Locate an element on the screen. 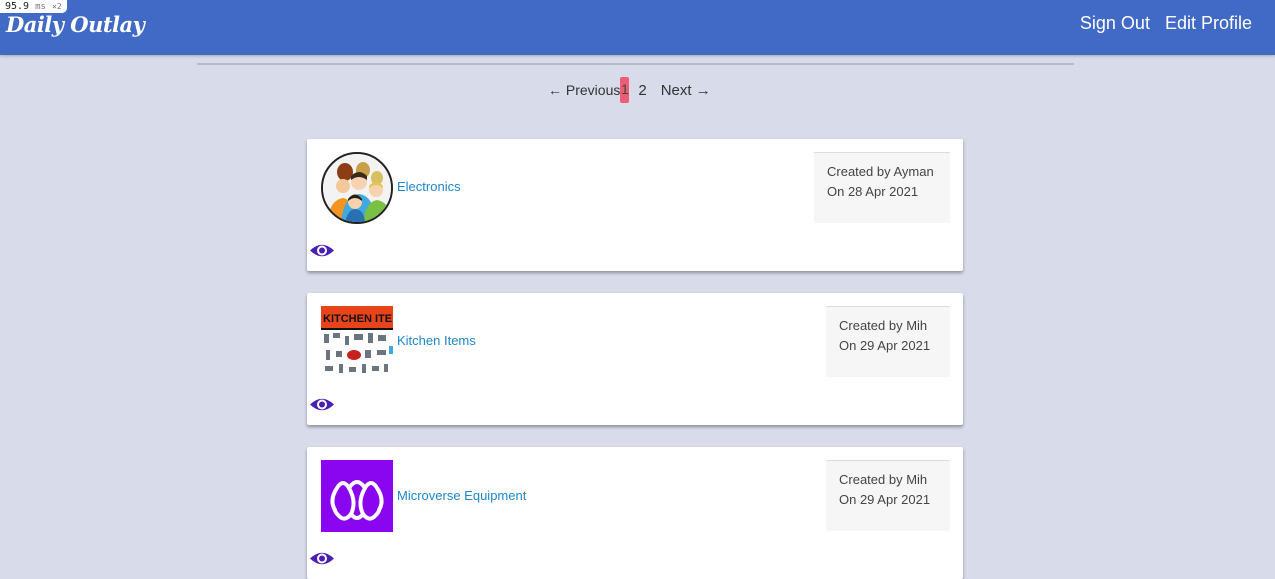  perf-unit: ms is located at coordinates (40, 7).